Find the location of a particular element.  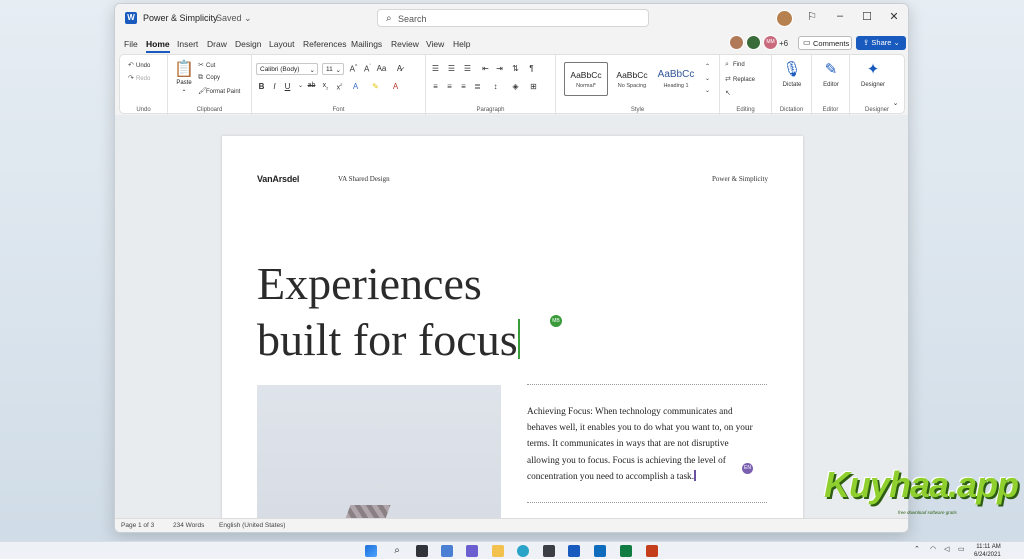

sort-icon: ⇅ is located at coordinates (515, 68).